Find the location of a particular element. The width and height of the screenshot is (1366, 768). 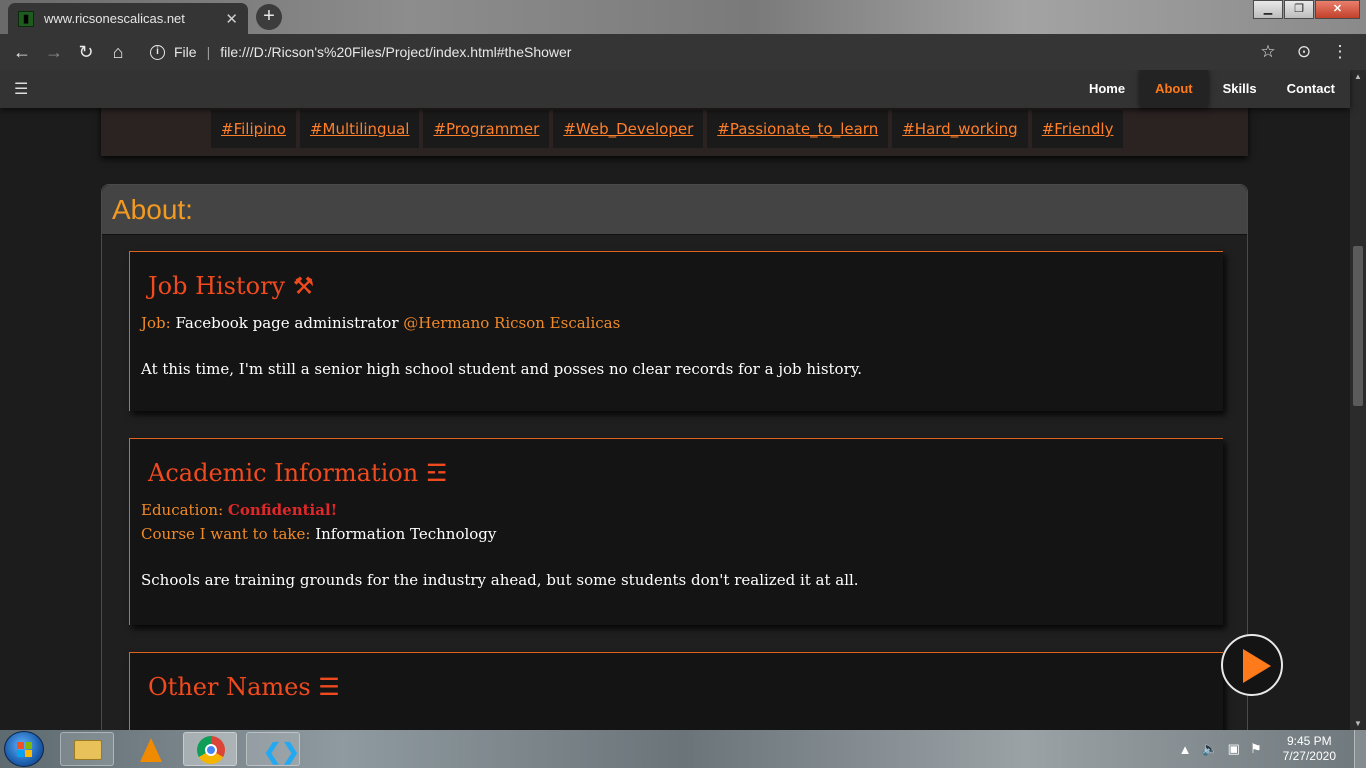

job-history-heading: Job History ⚒ is located at coordinates (231, 286).